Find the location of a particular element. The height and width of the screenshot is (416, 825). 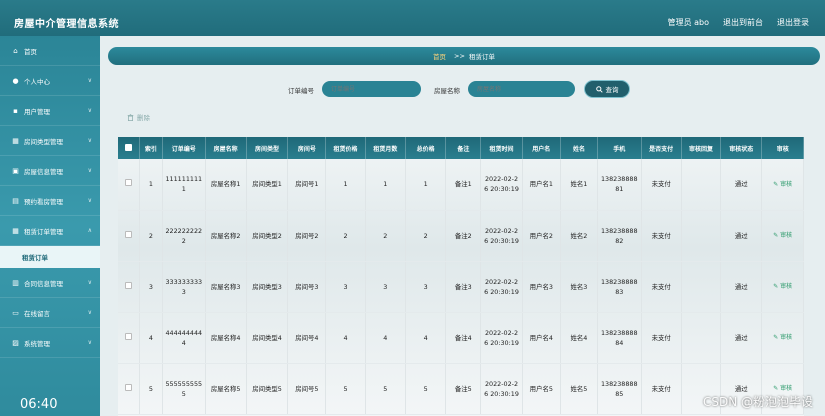

select-all-checkbox is located at coordinates (128, 147).